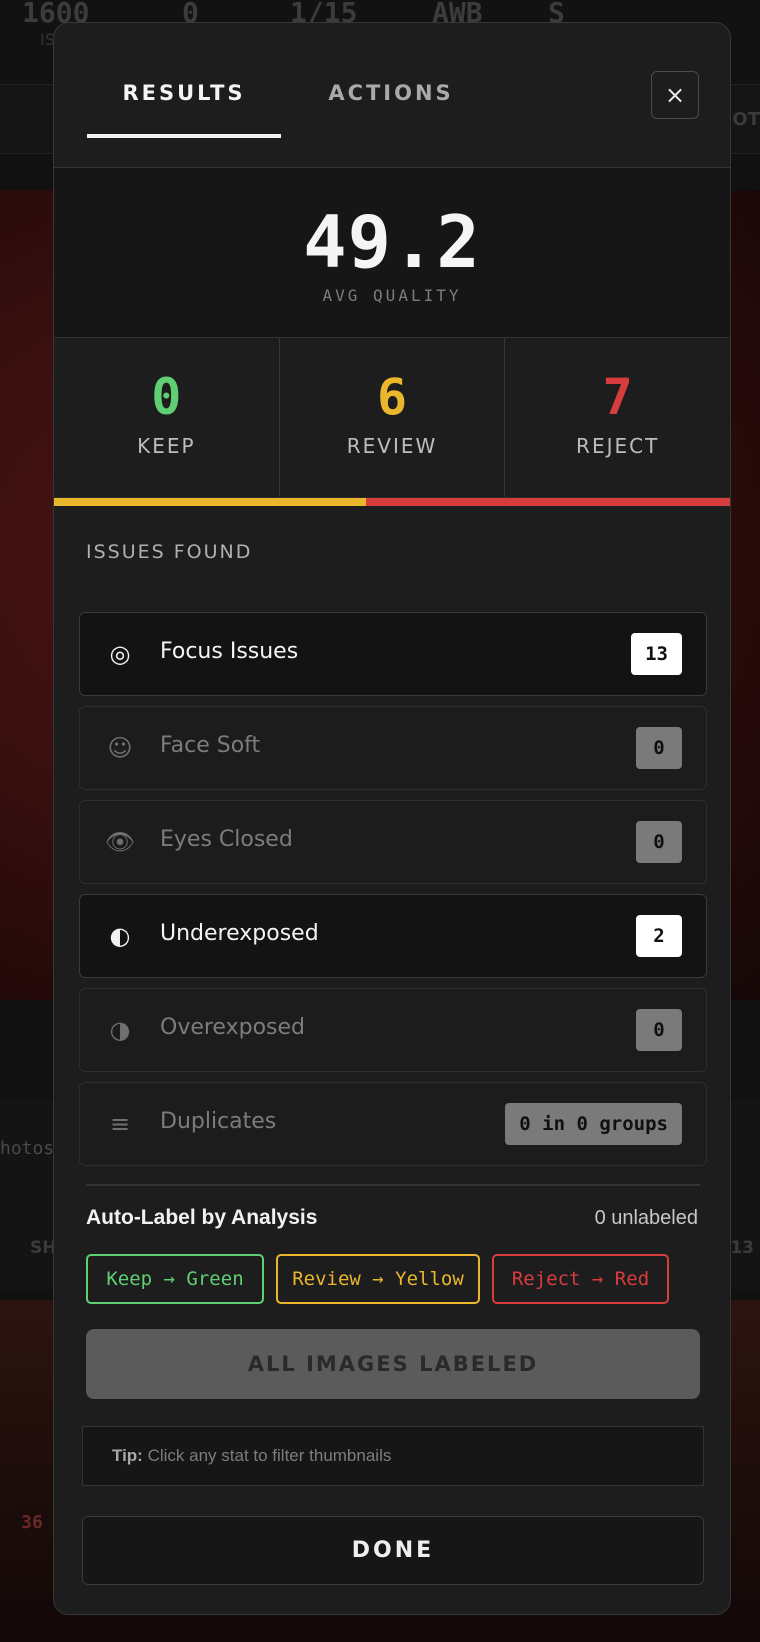  I want to click on stat-keep: 0 KEEP, so click(167, 417).